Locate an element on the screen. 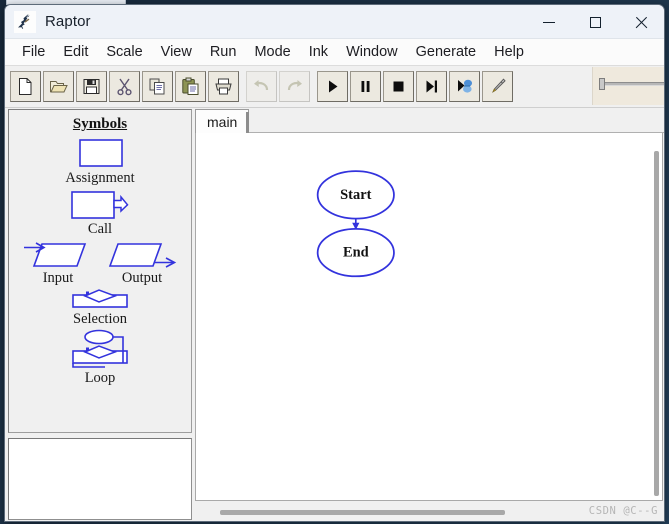  redo-arrow-icon is located at coordinates (294, 85).